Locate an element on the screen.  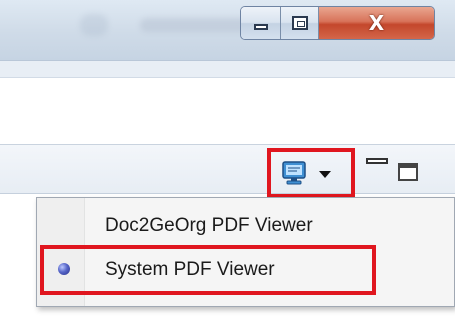
maximize-view-icon is located at coordinates (408, 172).